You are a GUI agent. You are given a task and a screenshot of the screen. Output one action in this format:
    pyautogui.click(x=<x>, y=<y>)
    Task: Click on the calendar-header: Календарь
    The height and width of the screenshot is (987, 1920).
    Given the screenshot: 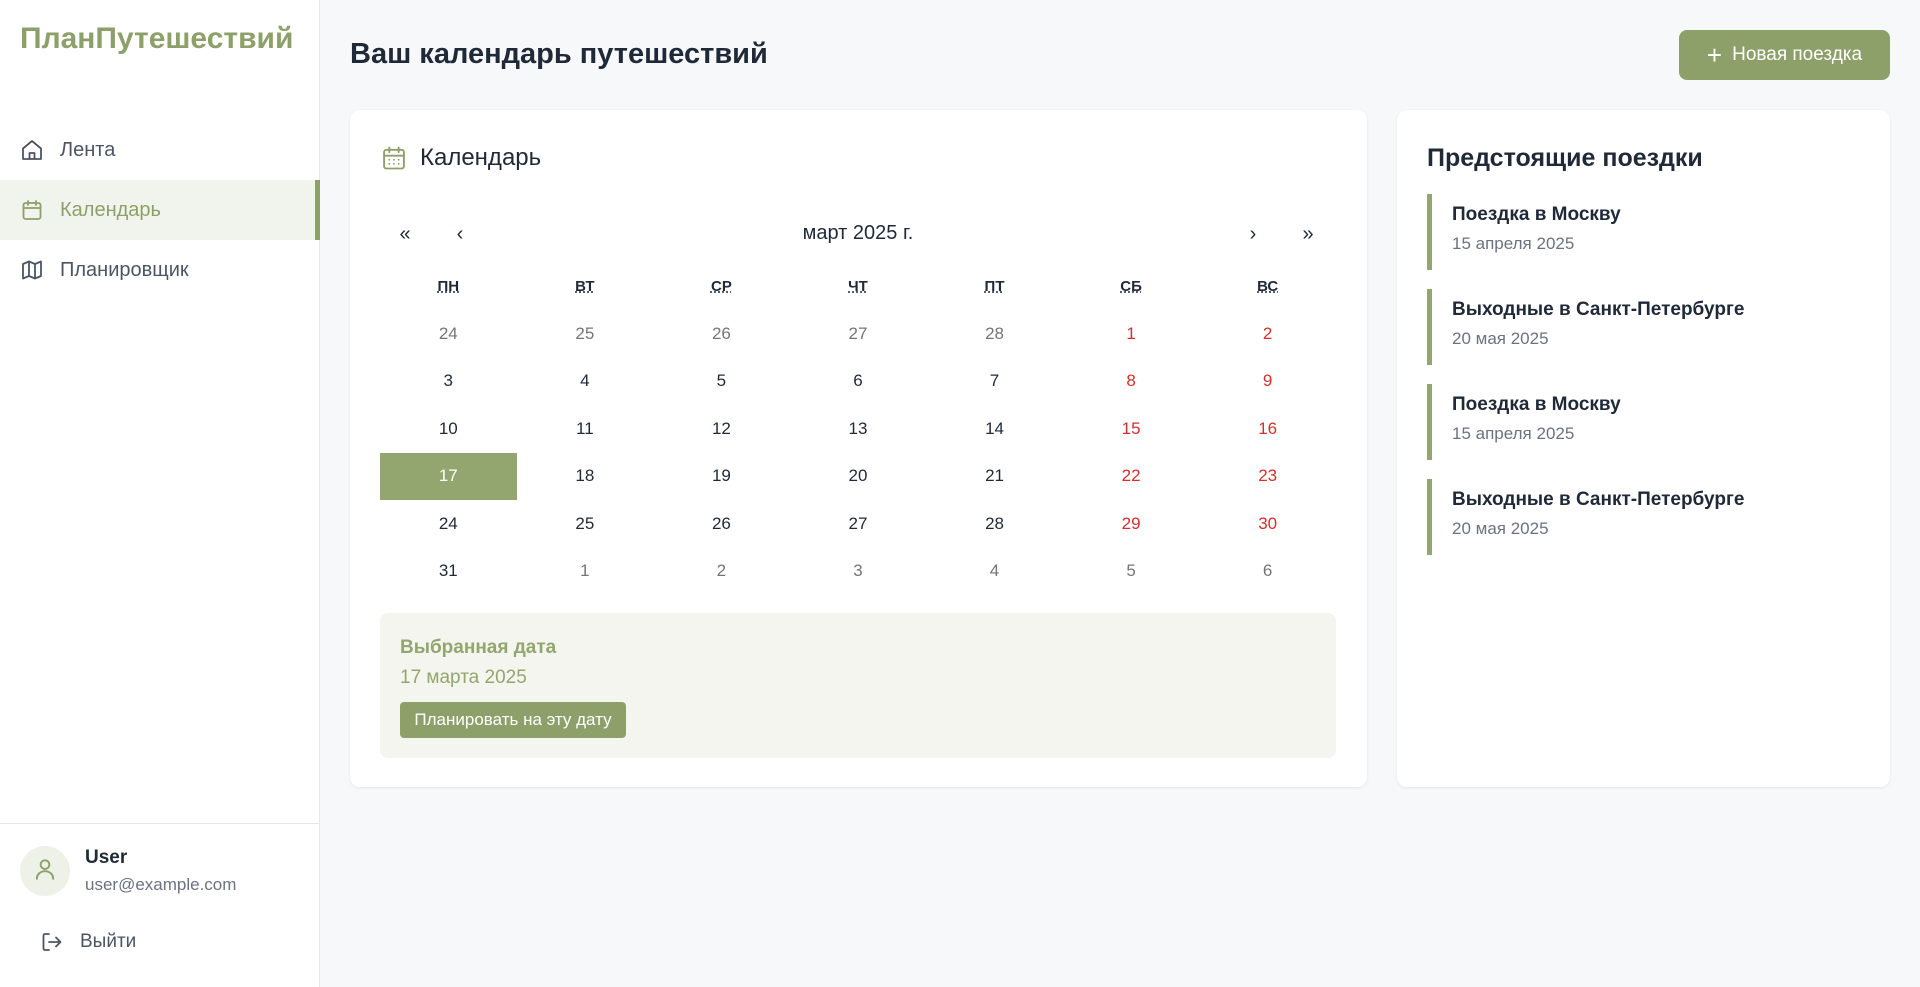 What is the action you would take?
    pyautogui.click(x=460, y=158)
    